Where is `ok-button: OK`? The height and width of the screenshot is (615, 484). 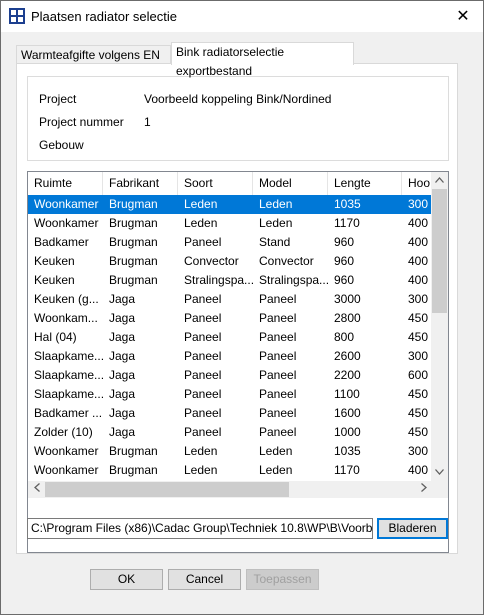 ok-button: OK is located at coordinates (126, 579).